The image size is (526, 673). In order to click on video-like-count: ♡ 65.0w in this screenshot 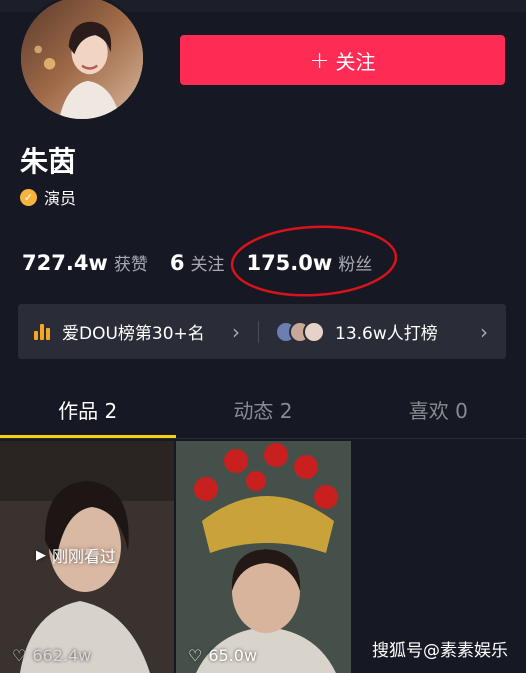, I will do `click(222, 655)`.